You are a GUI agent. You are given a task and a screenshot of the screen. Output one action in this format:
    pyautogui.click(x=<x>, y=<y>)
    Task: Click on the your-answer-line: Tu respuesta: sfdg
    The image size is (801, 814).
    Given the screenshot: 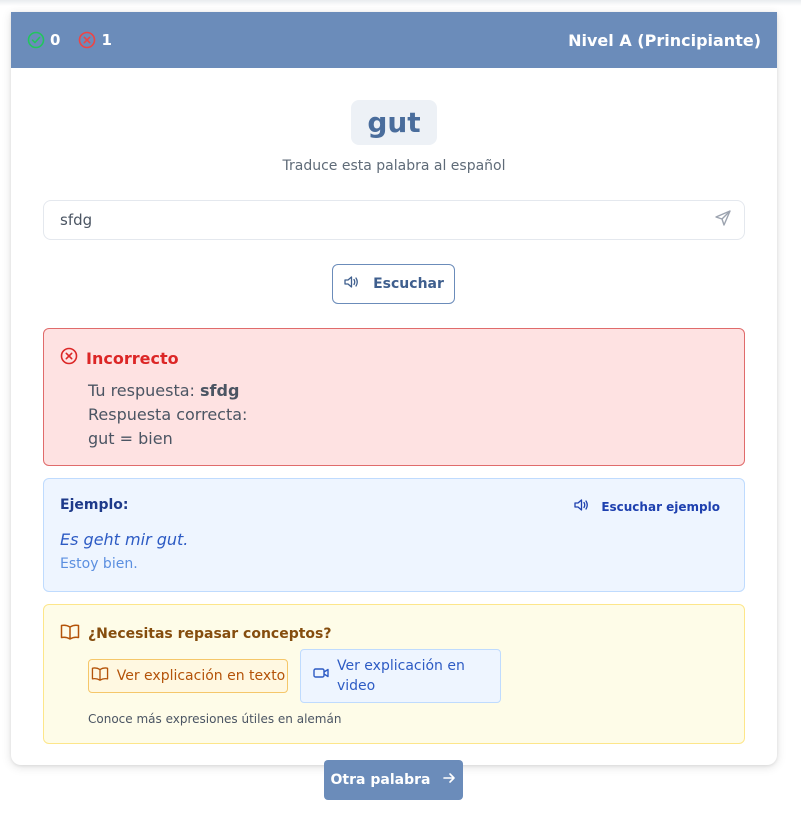 What is the action you would take?
    pyautogui.click(x=167, y=391)
    